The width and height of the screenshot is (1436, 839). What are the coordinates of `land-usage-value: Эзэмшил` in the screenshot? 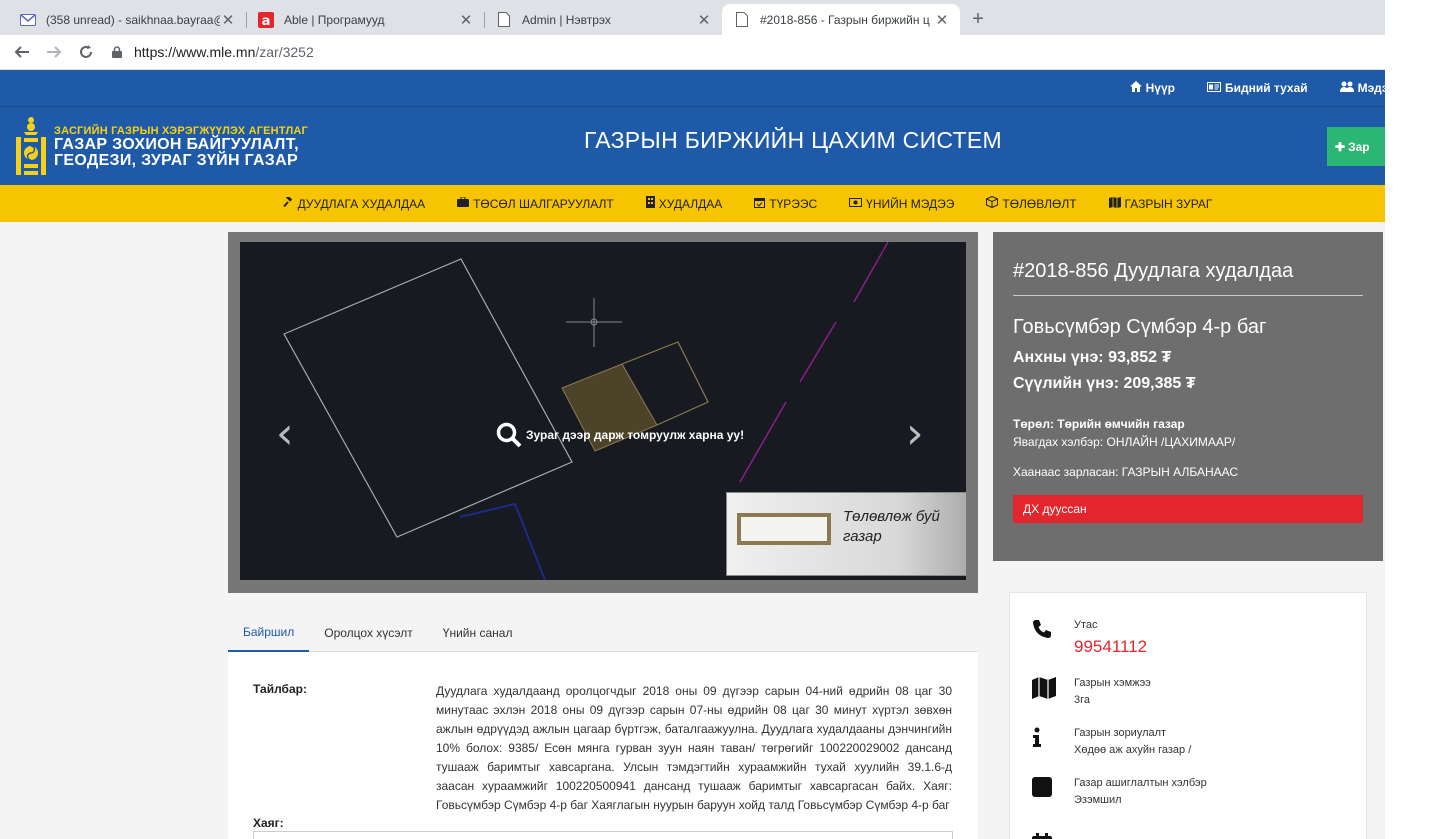 It's located at (1098, 800).